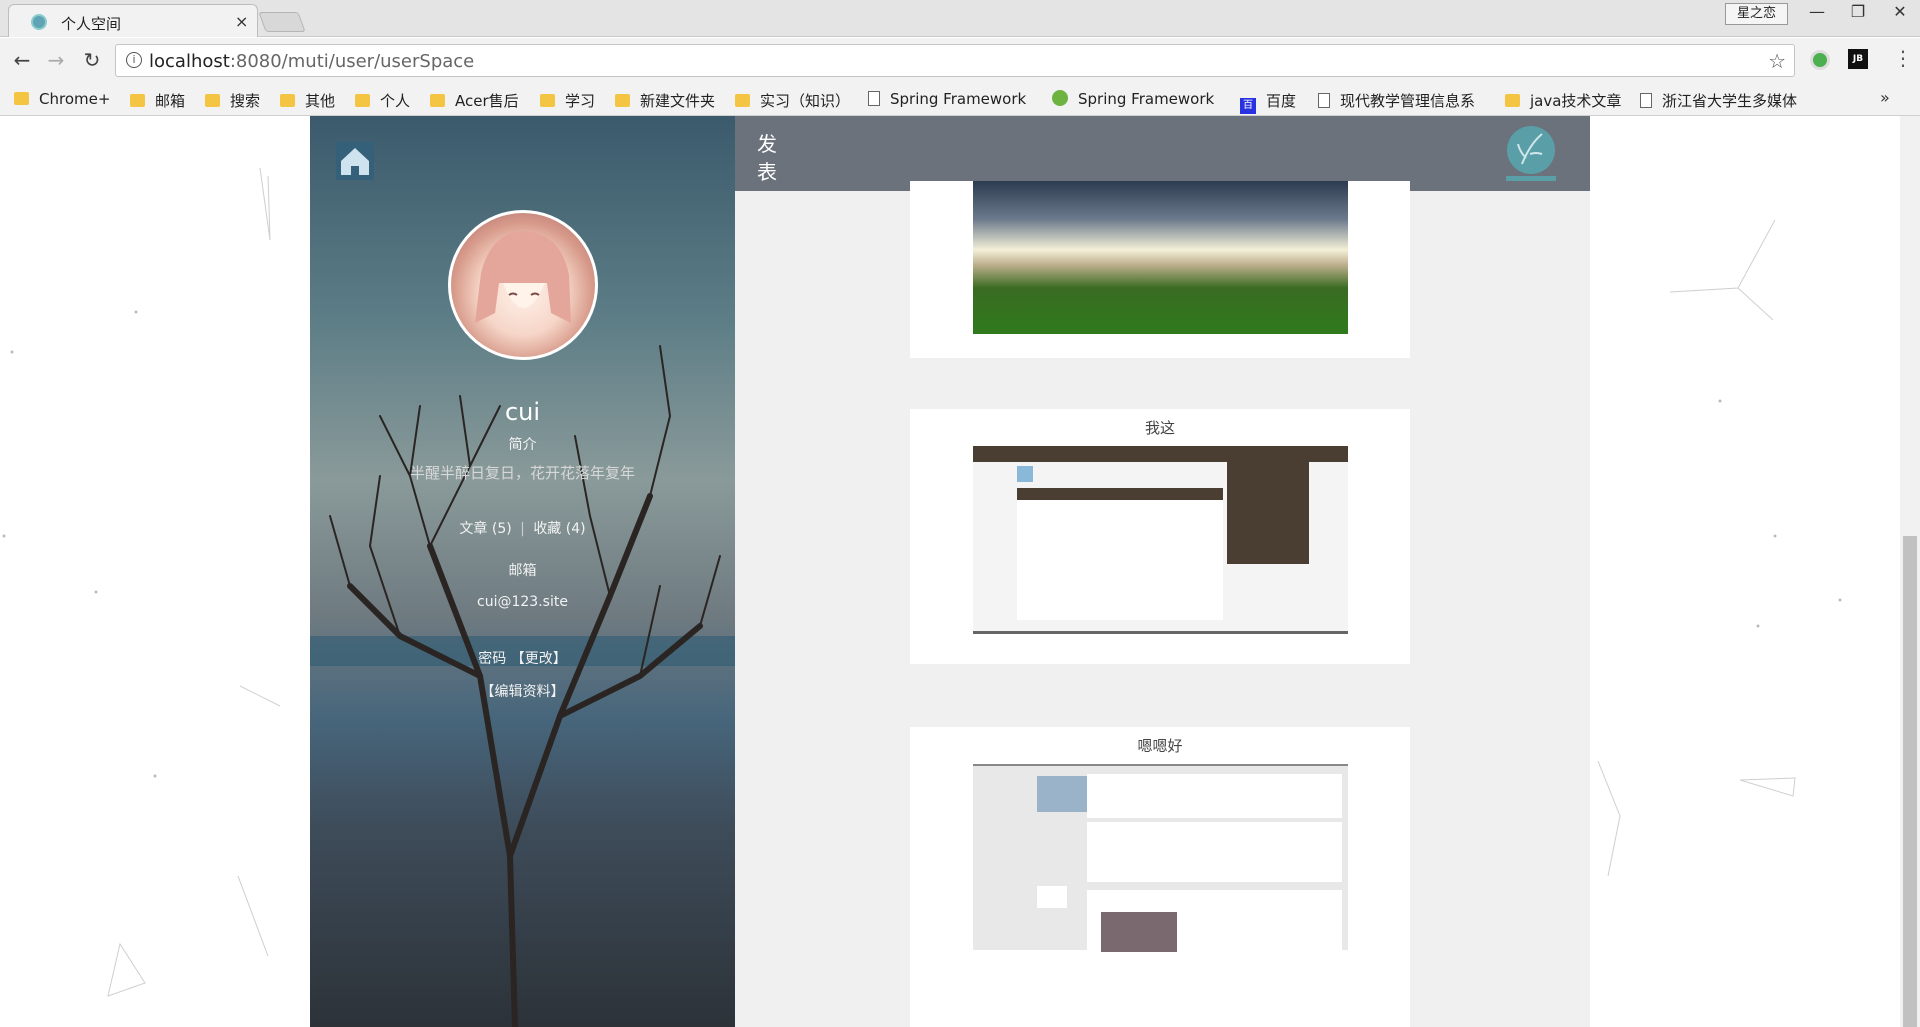 Image resolution: width=1920 pixels, height=1027 pixels. Describe the element at coordinates (1900, 13) in the screenshot. I see `close-window-button: ✕` at that location.